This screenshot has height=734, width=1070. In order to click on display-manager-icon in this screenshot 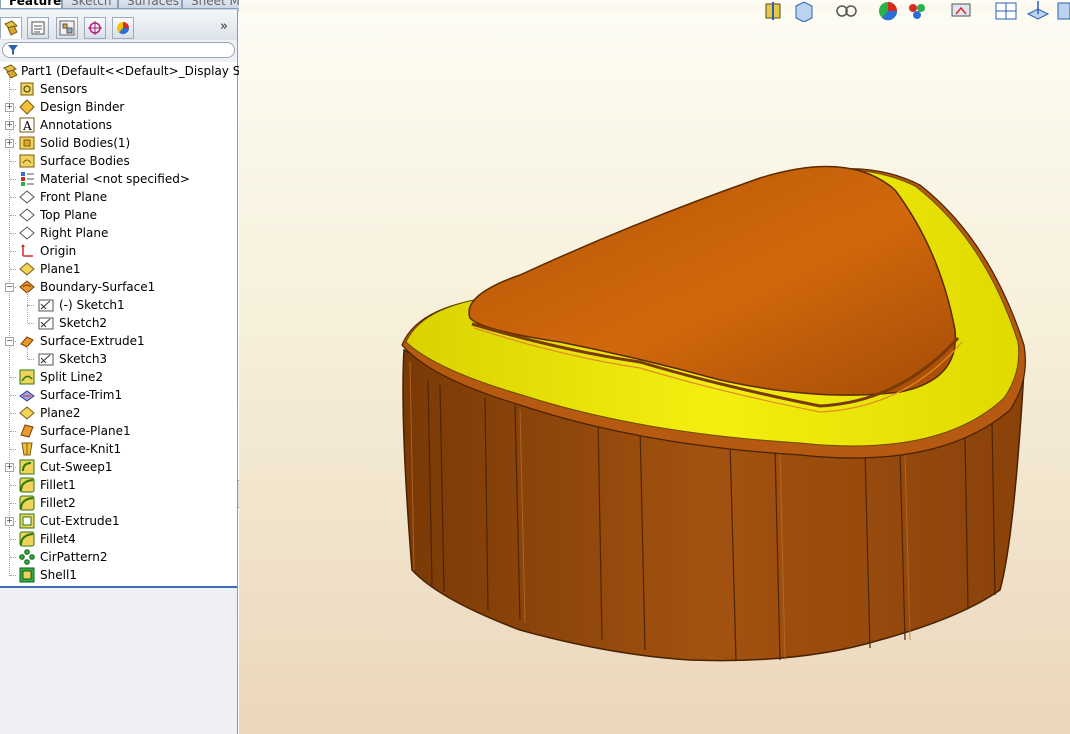, I will do `click(123, 28)`.